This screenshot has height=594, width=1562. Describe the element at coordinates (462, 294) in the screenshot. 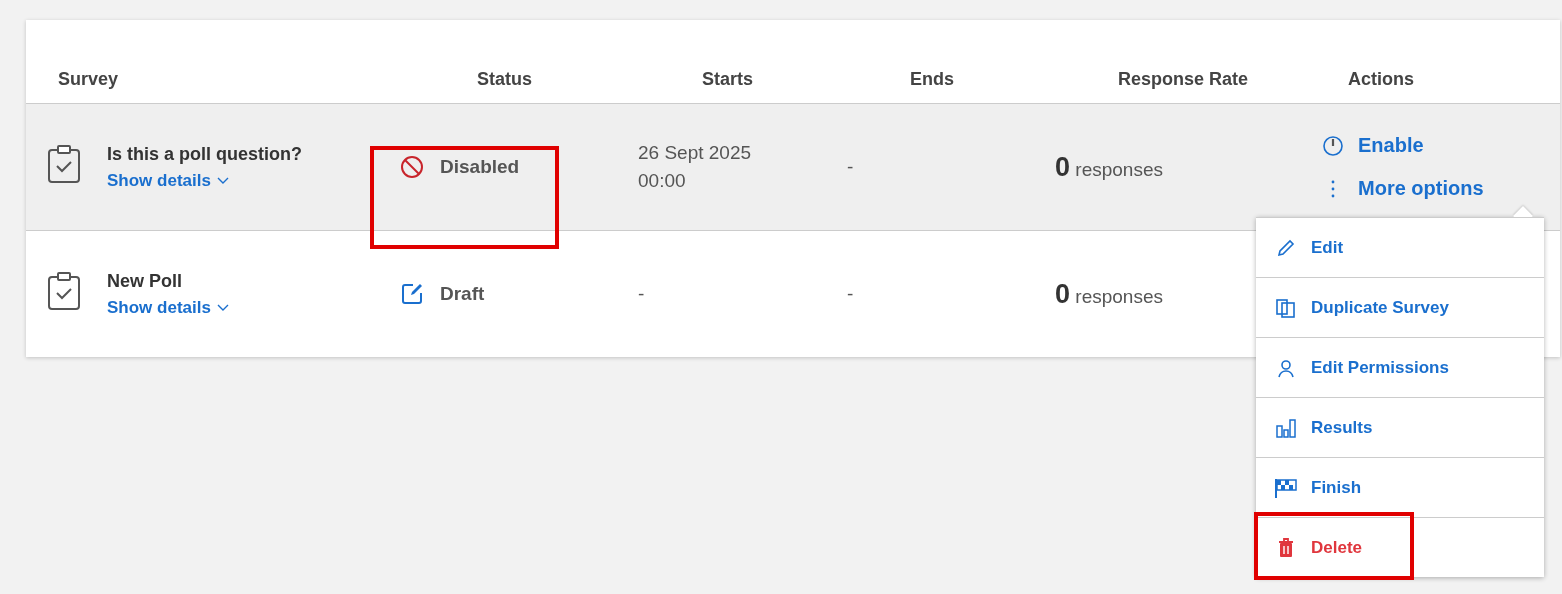

I see `status-label: Draft` at that location.